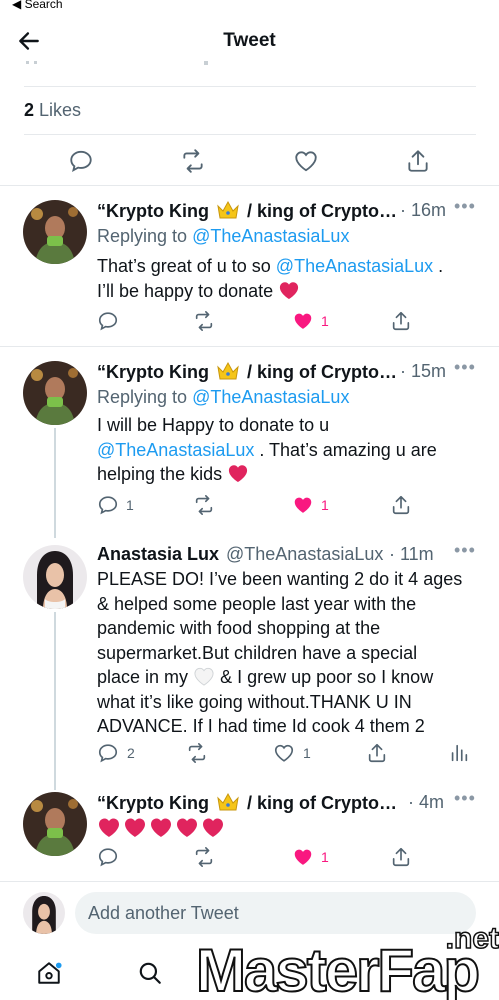  Describe the element at coordinates (249, 753) in the screenshot. I see `tweet-actions: 2 1` at that location.